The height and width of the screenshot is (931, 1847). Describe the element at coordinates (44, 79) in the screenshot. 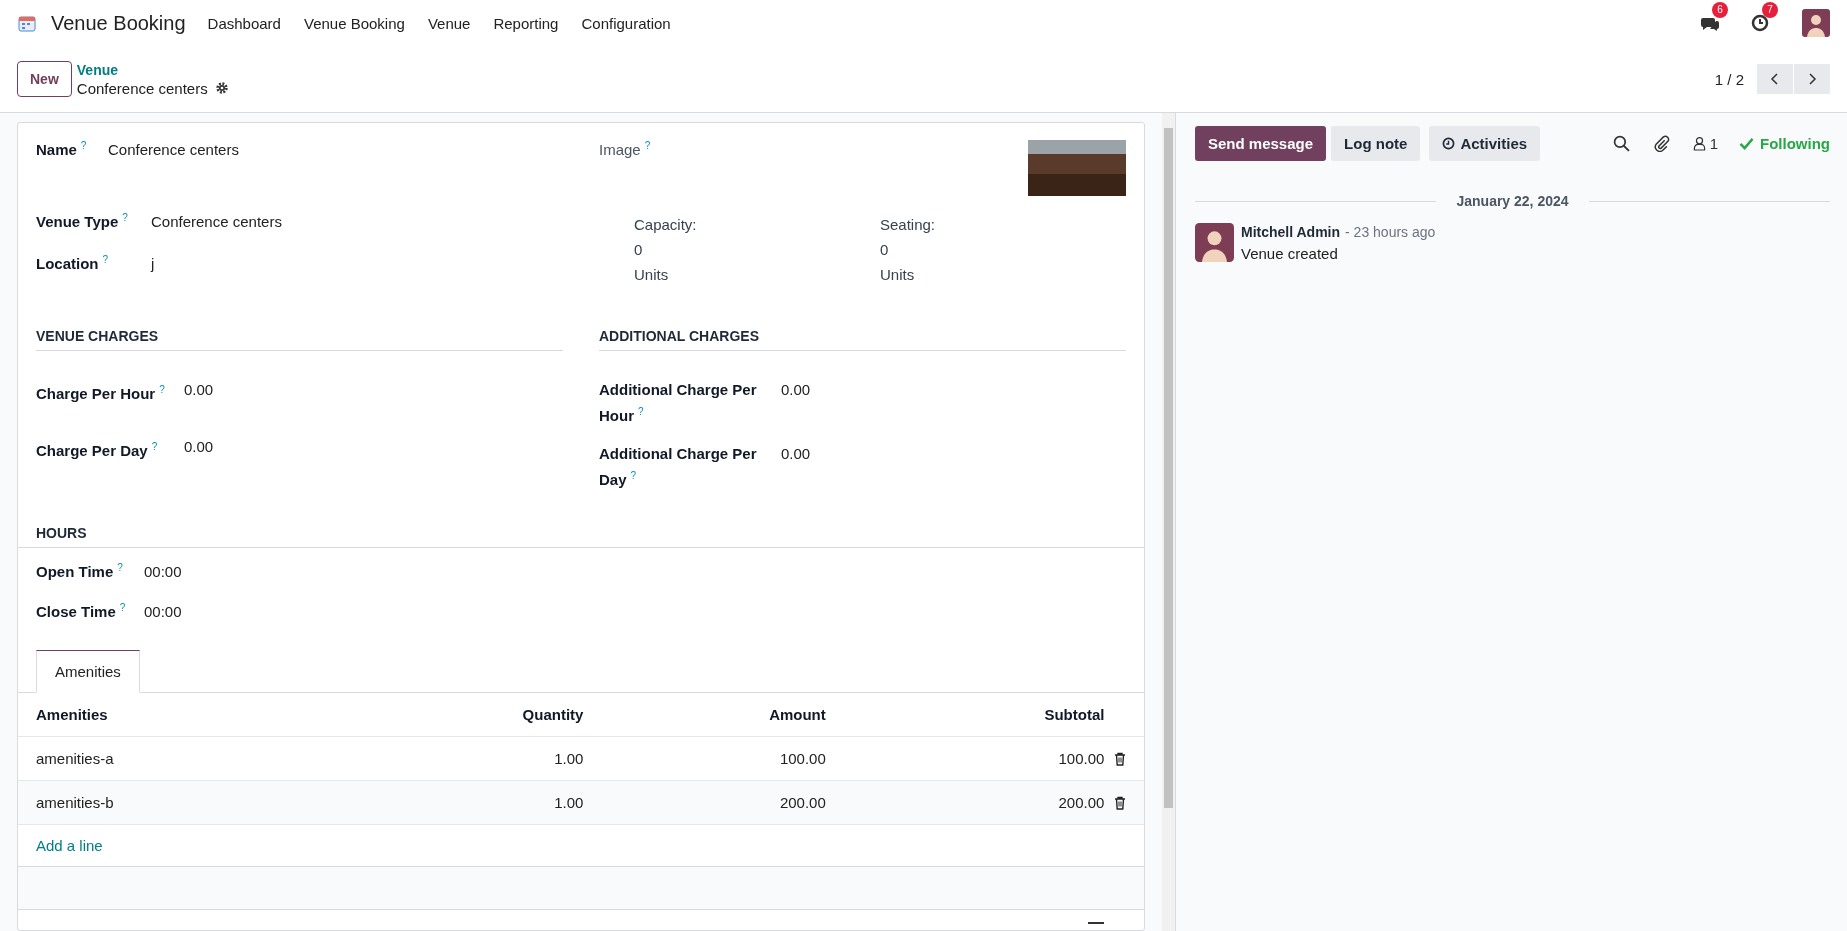

I see `new-button: New` at that location.